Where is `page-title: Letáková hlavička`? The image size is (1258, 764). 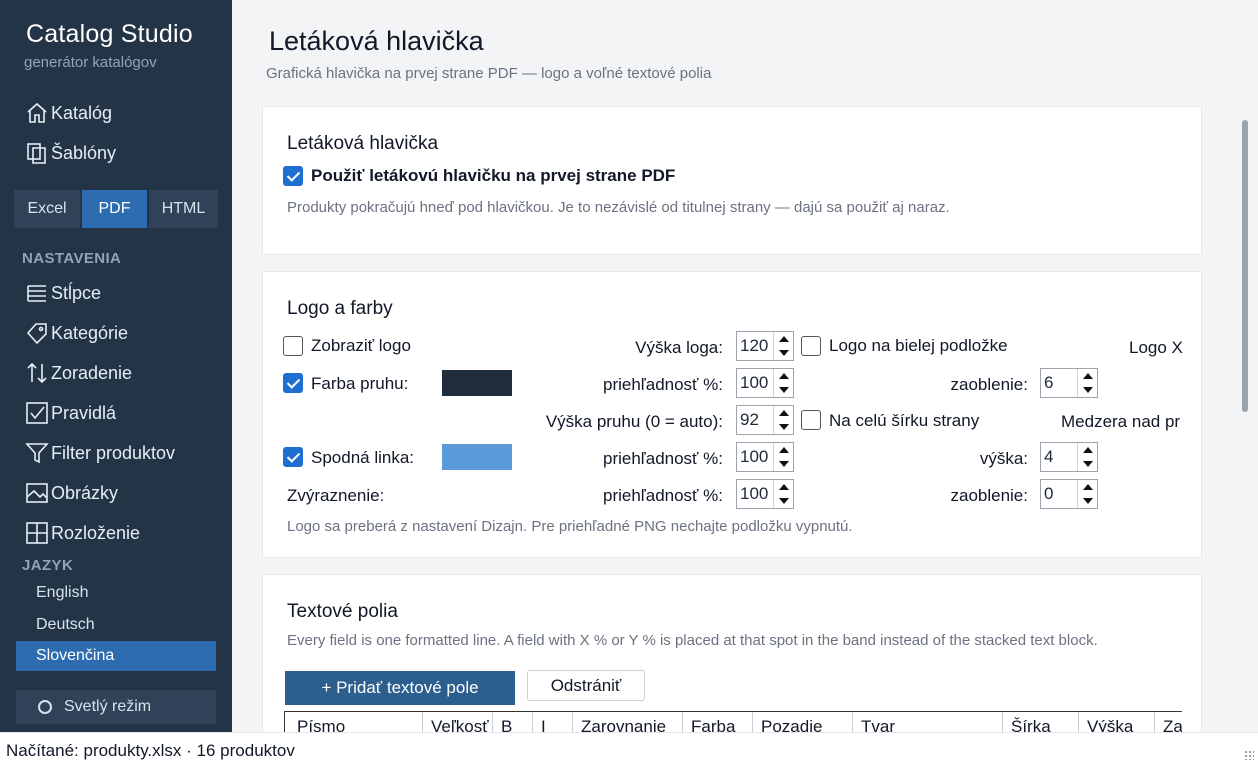
page-title: Letáková hlavička is located at coordinates (376, 41).